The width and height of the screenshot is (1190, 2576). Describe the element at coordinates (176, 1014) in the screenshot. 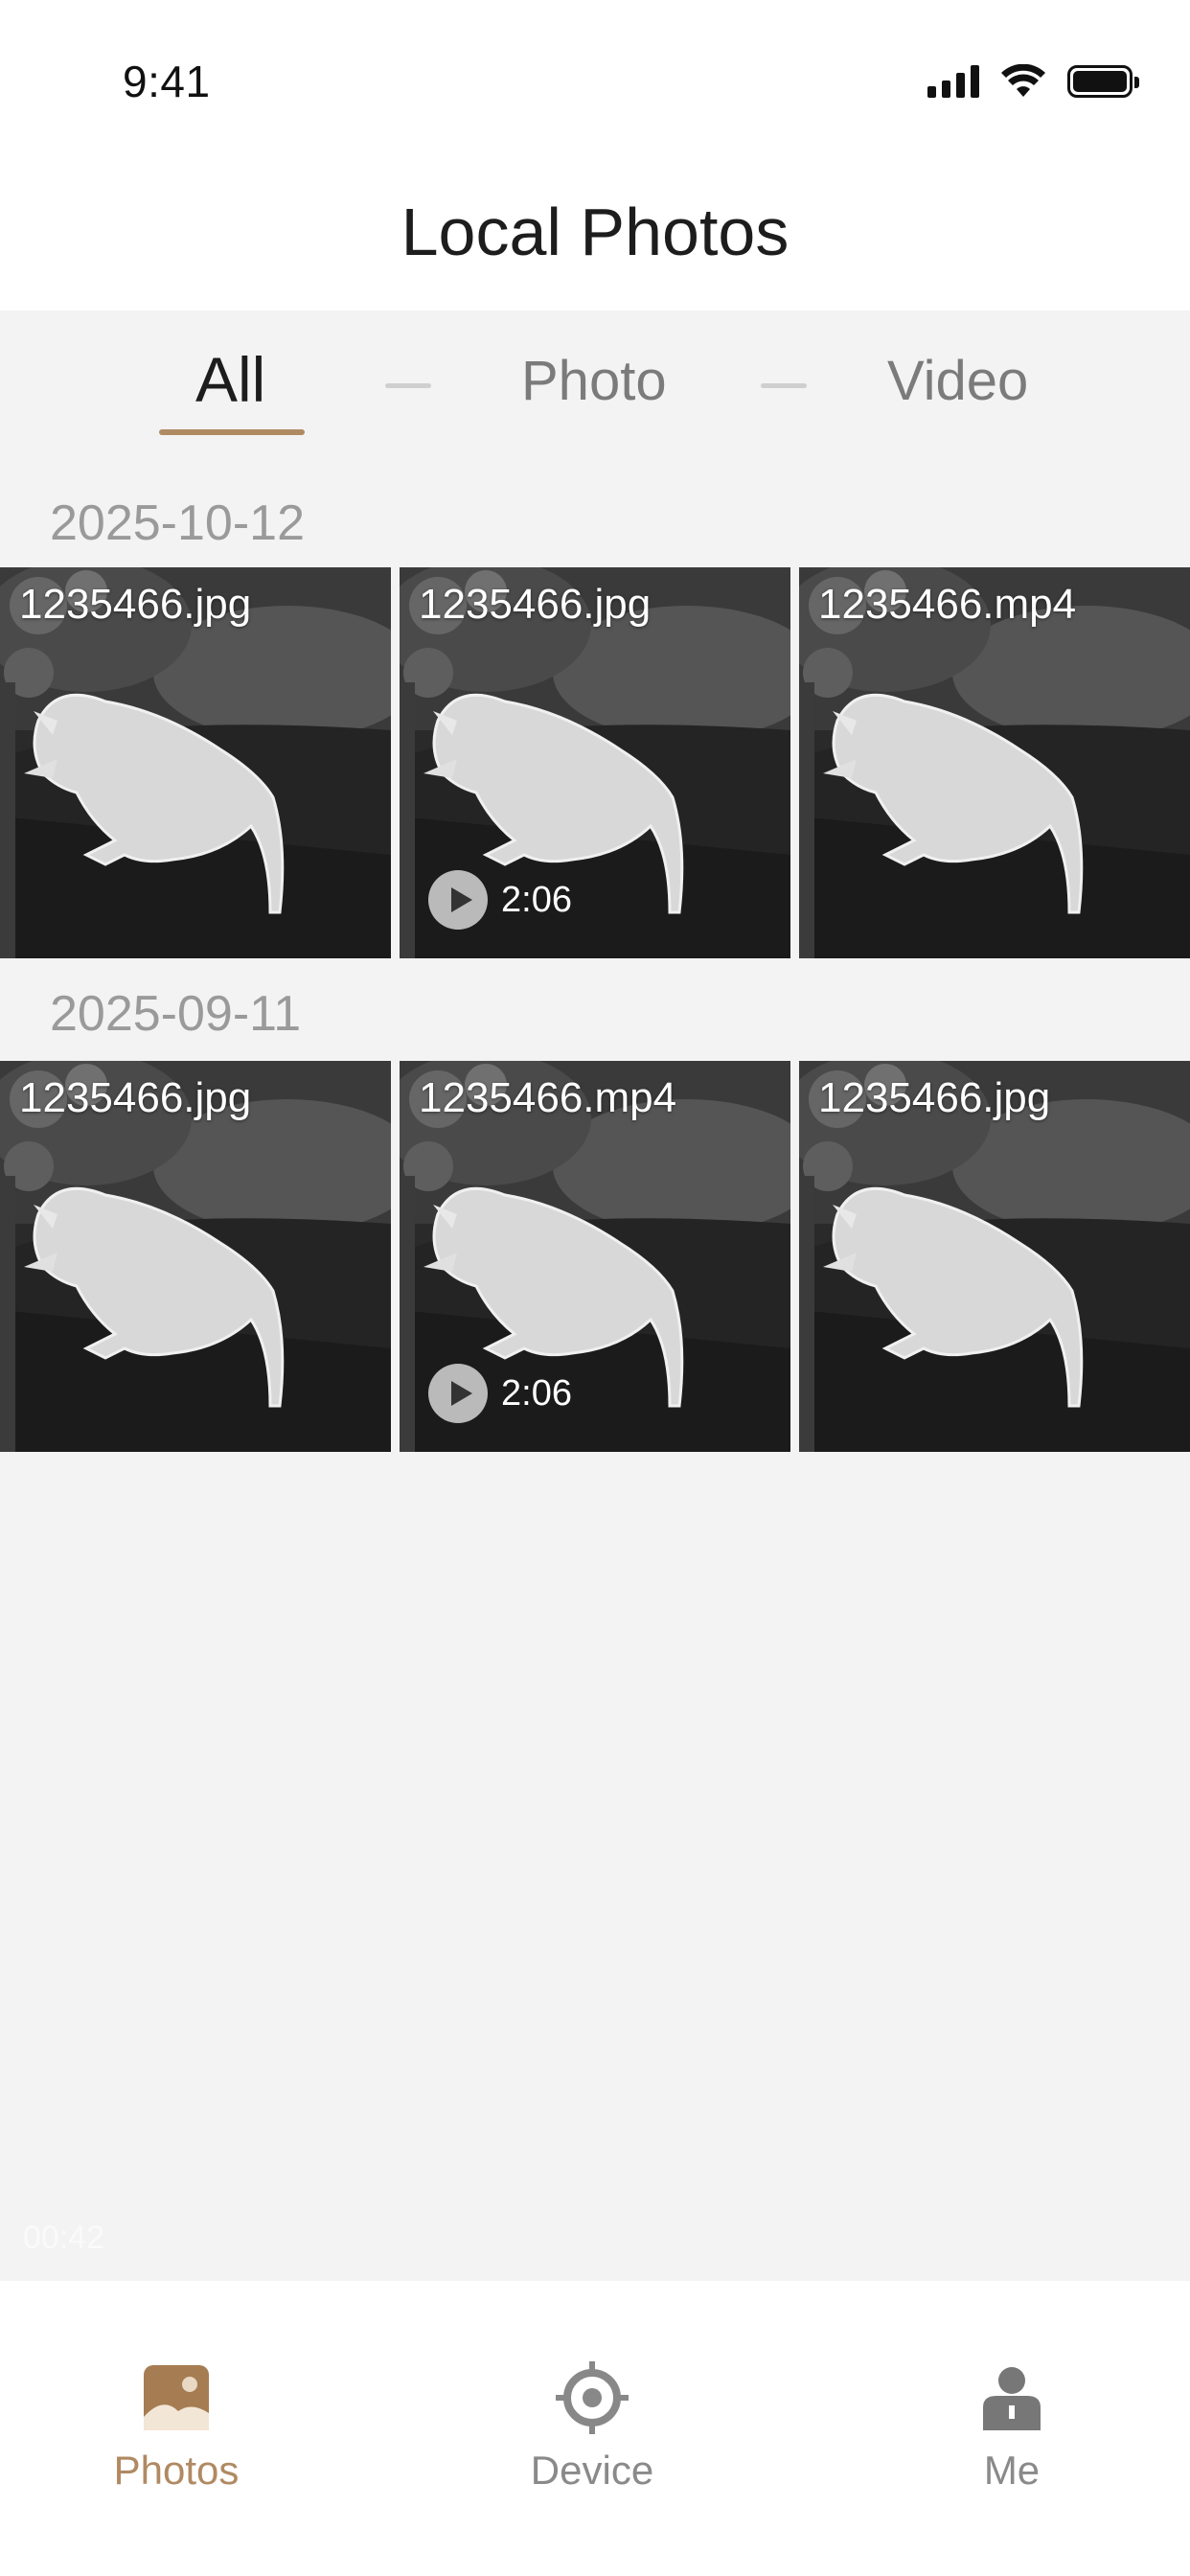

I see `group-date: 2025-09-11` at that location.